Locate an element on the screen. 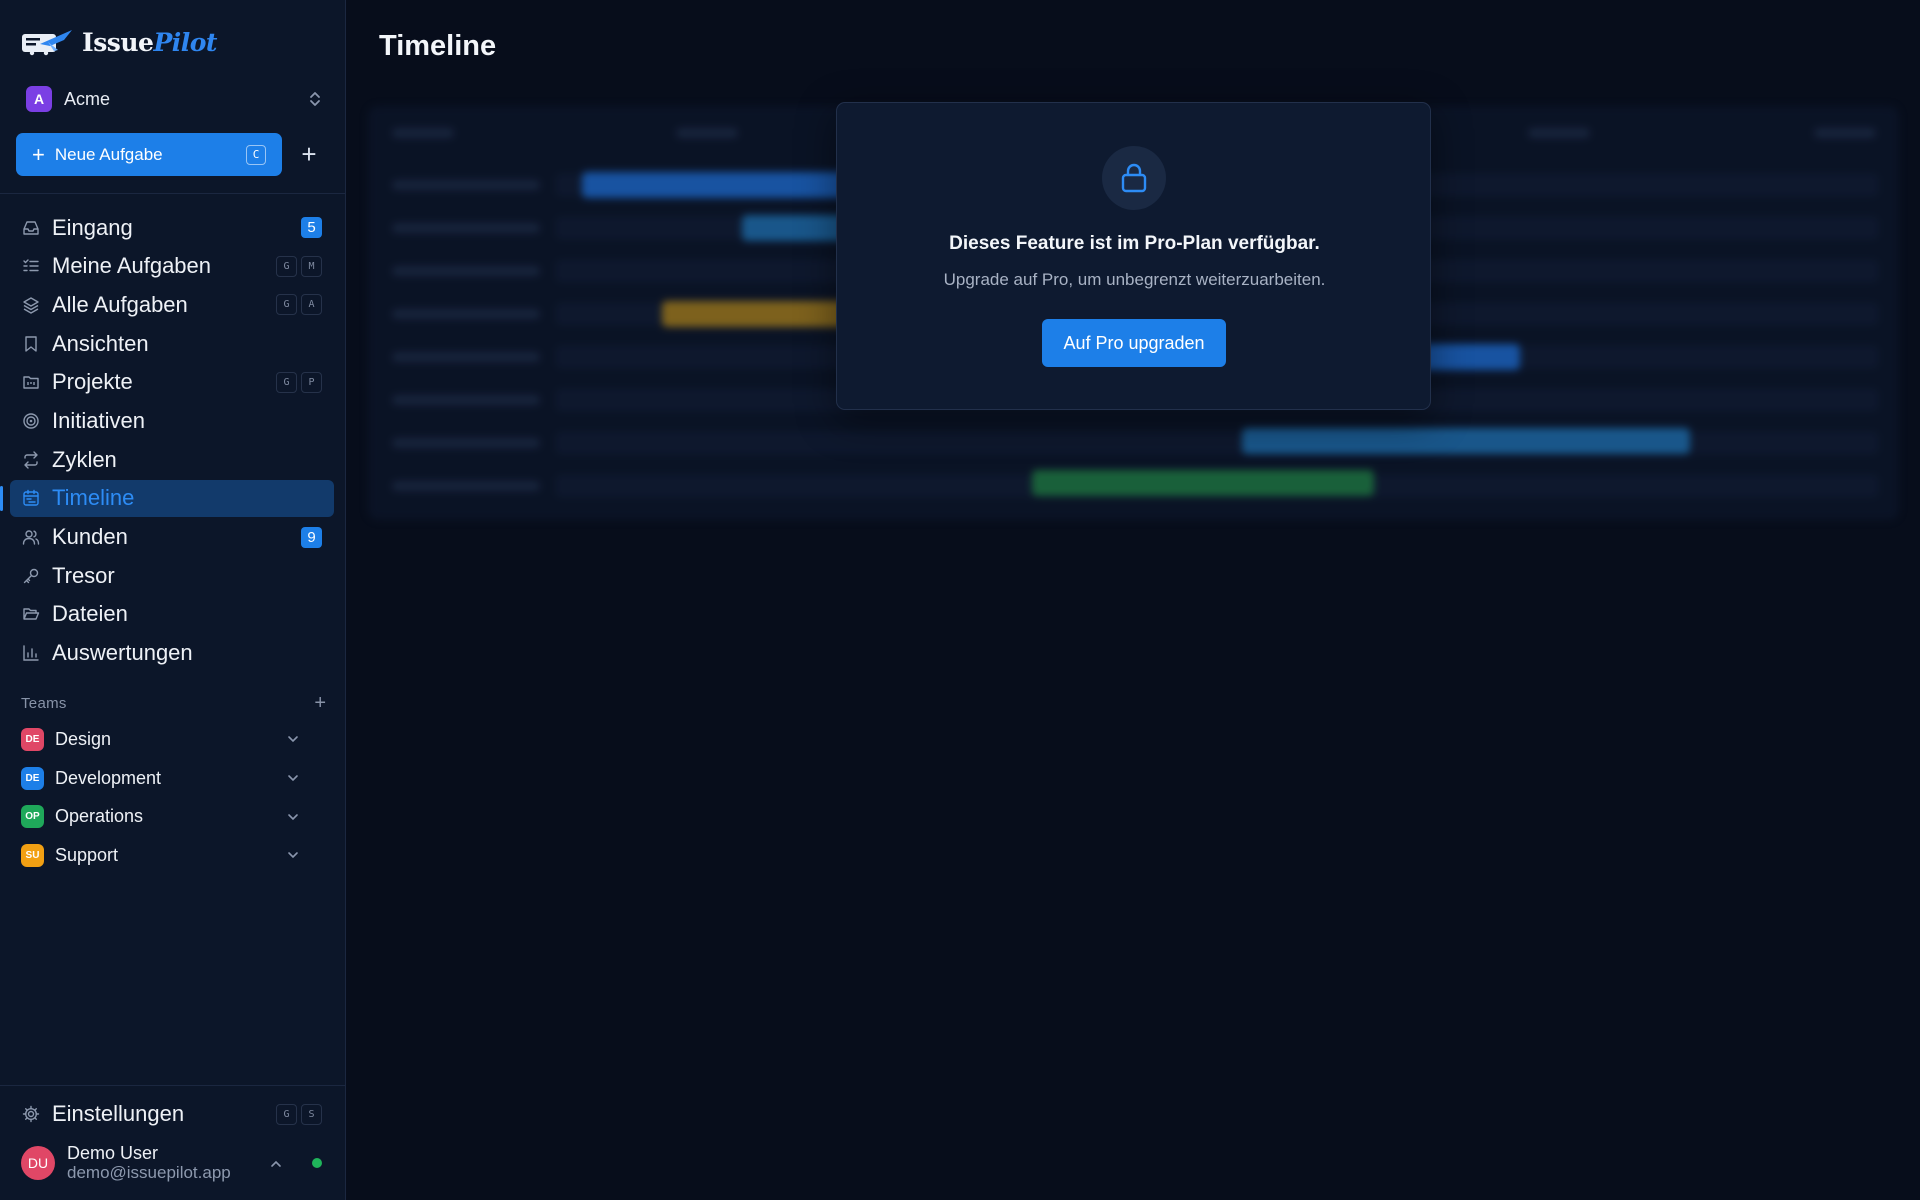 The image size is (1920, 1200). nav-item-files: Dateien is located at coordinates (172, 614).